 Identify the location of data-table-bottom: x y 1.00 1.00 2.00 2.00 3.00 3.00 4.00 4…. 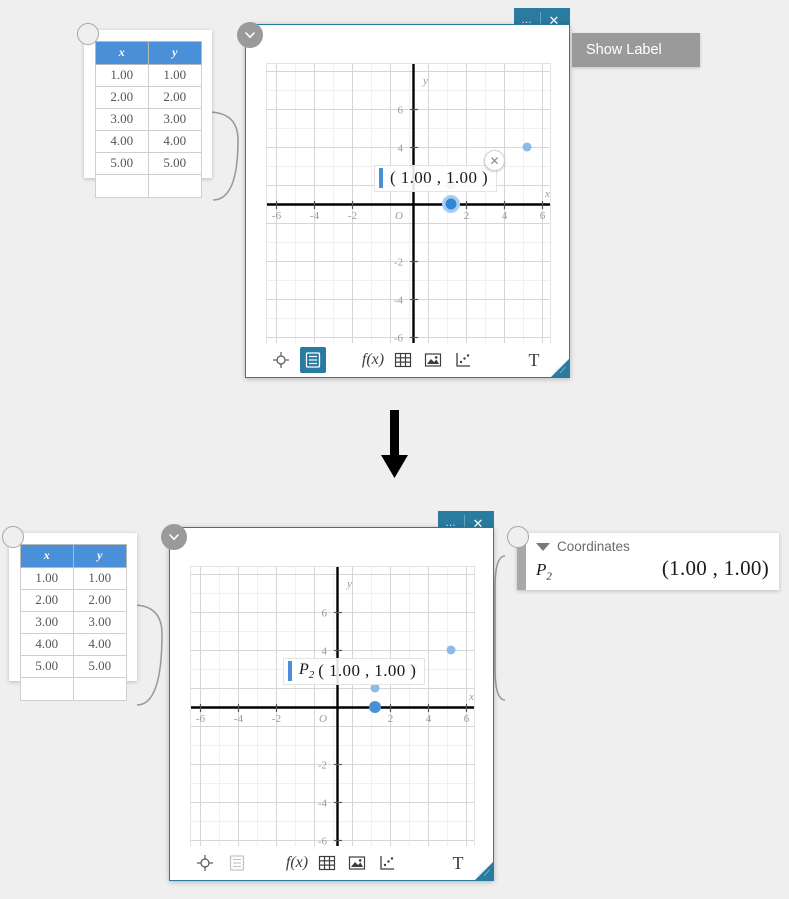
(74, 622).